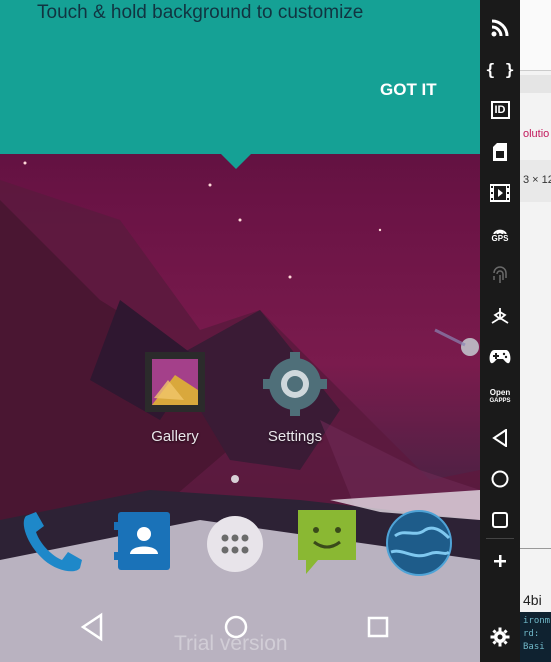 This screenshot has width=551, height=662. Describe the element at coordinates (535, 331) in the screenshot. I see `background-window: olutio 3 × 12 4bi ironm rd: Basi` at that location.